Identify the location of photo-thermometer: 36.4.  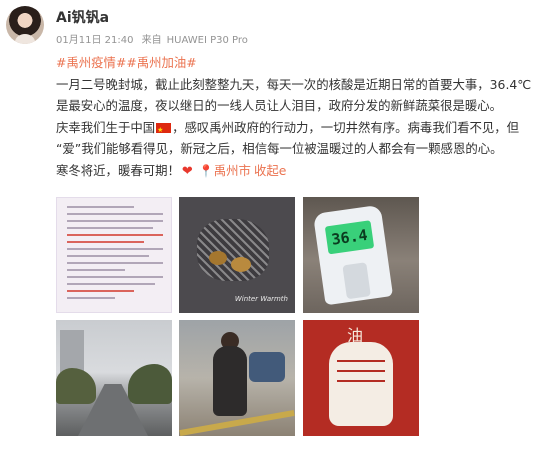
(361, 255).